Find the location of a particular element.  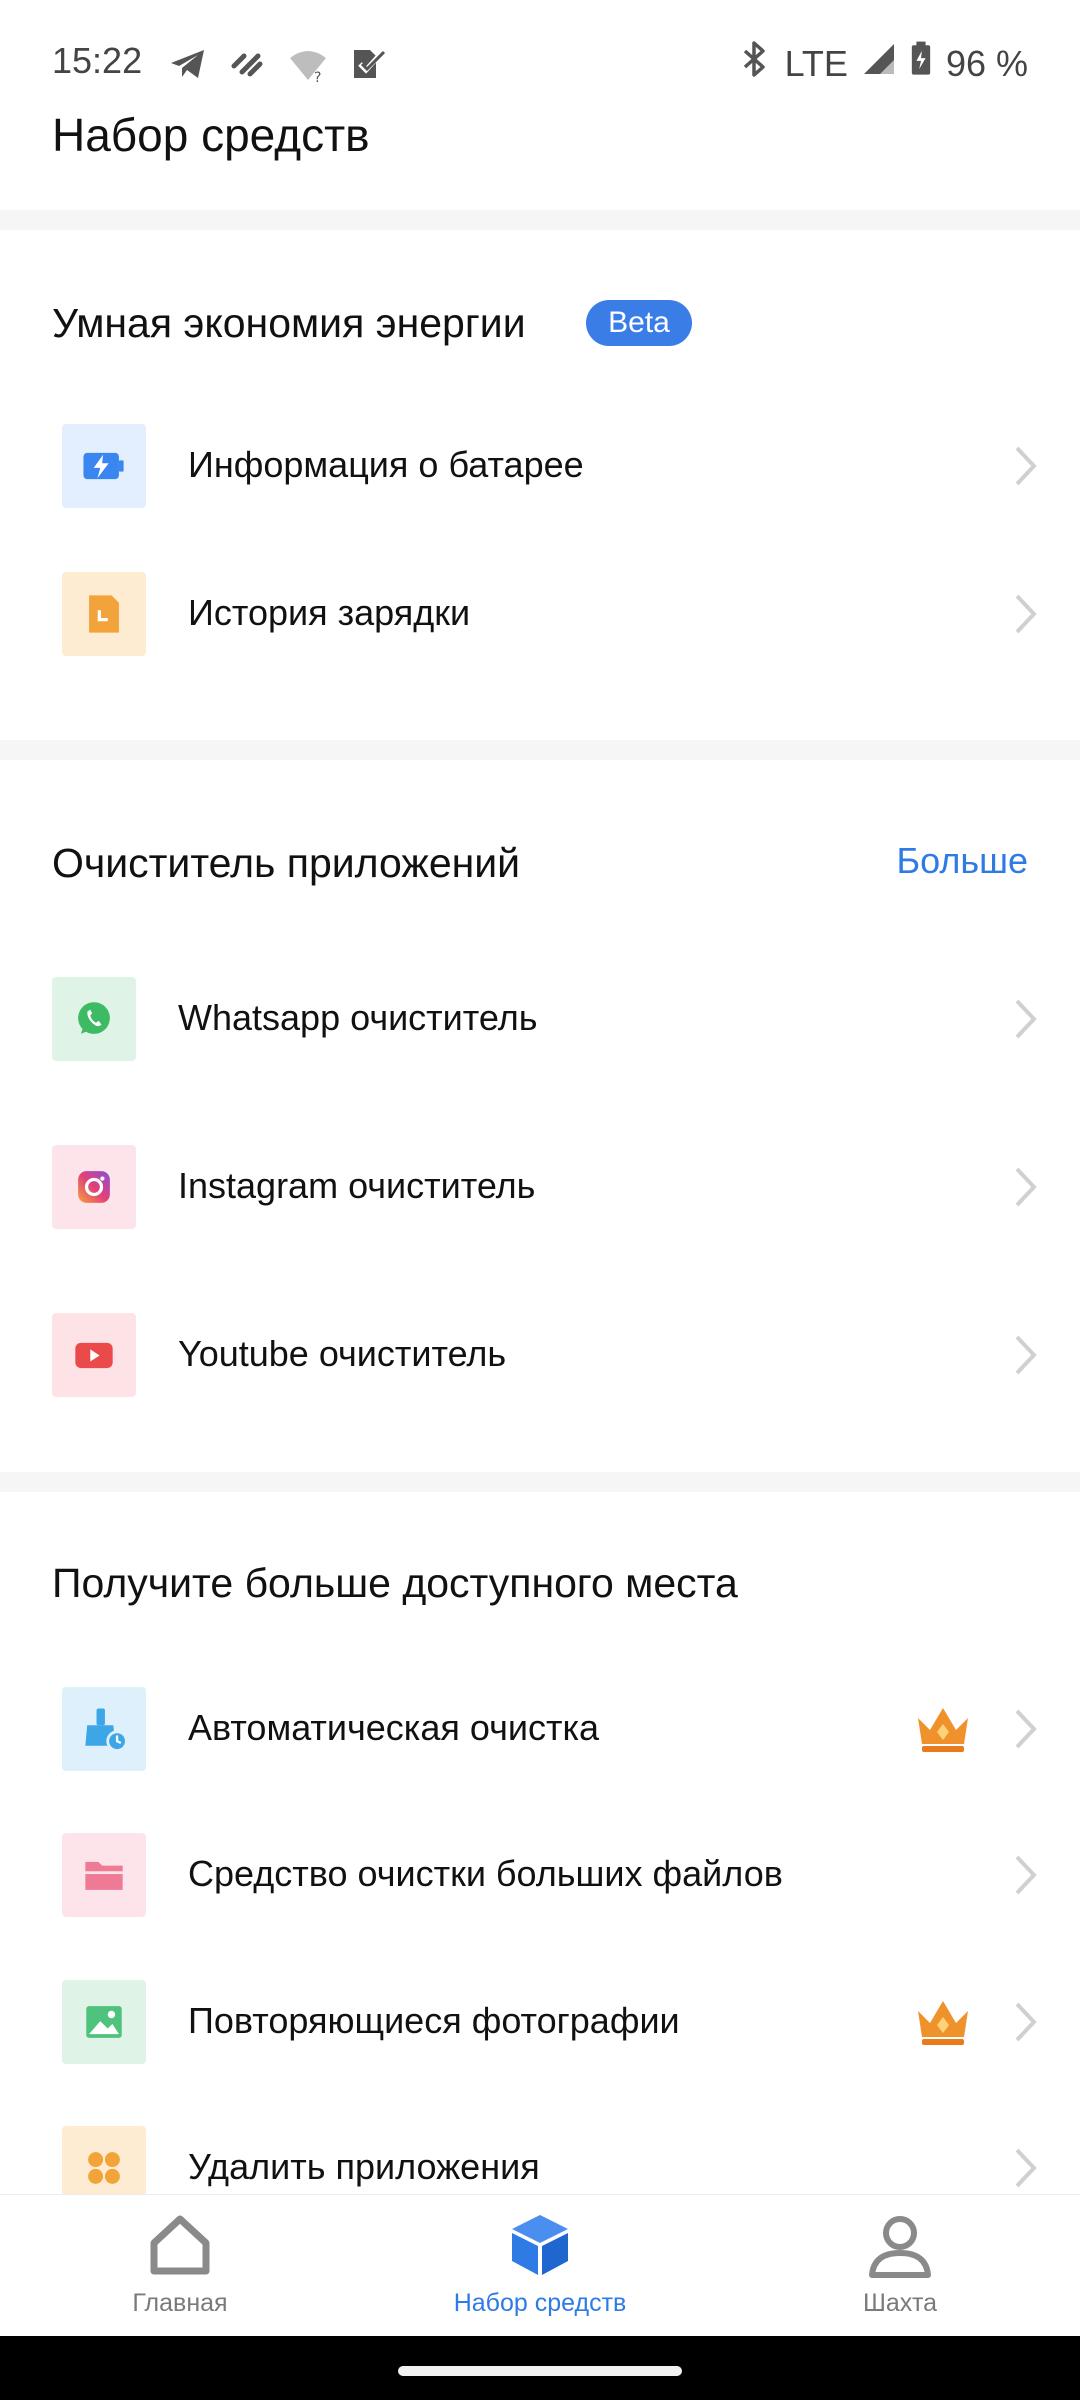

whatsapp-icon is located at coordinates (94, 1019).